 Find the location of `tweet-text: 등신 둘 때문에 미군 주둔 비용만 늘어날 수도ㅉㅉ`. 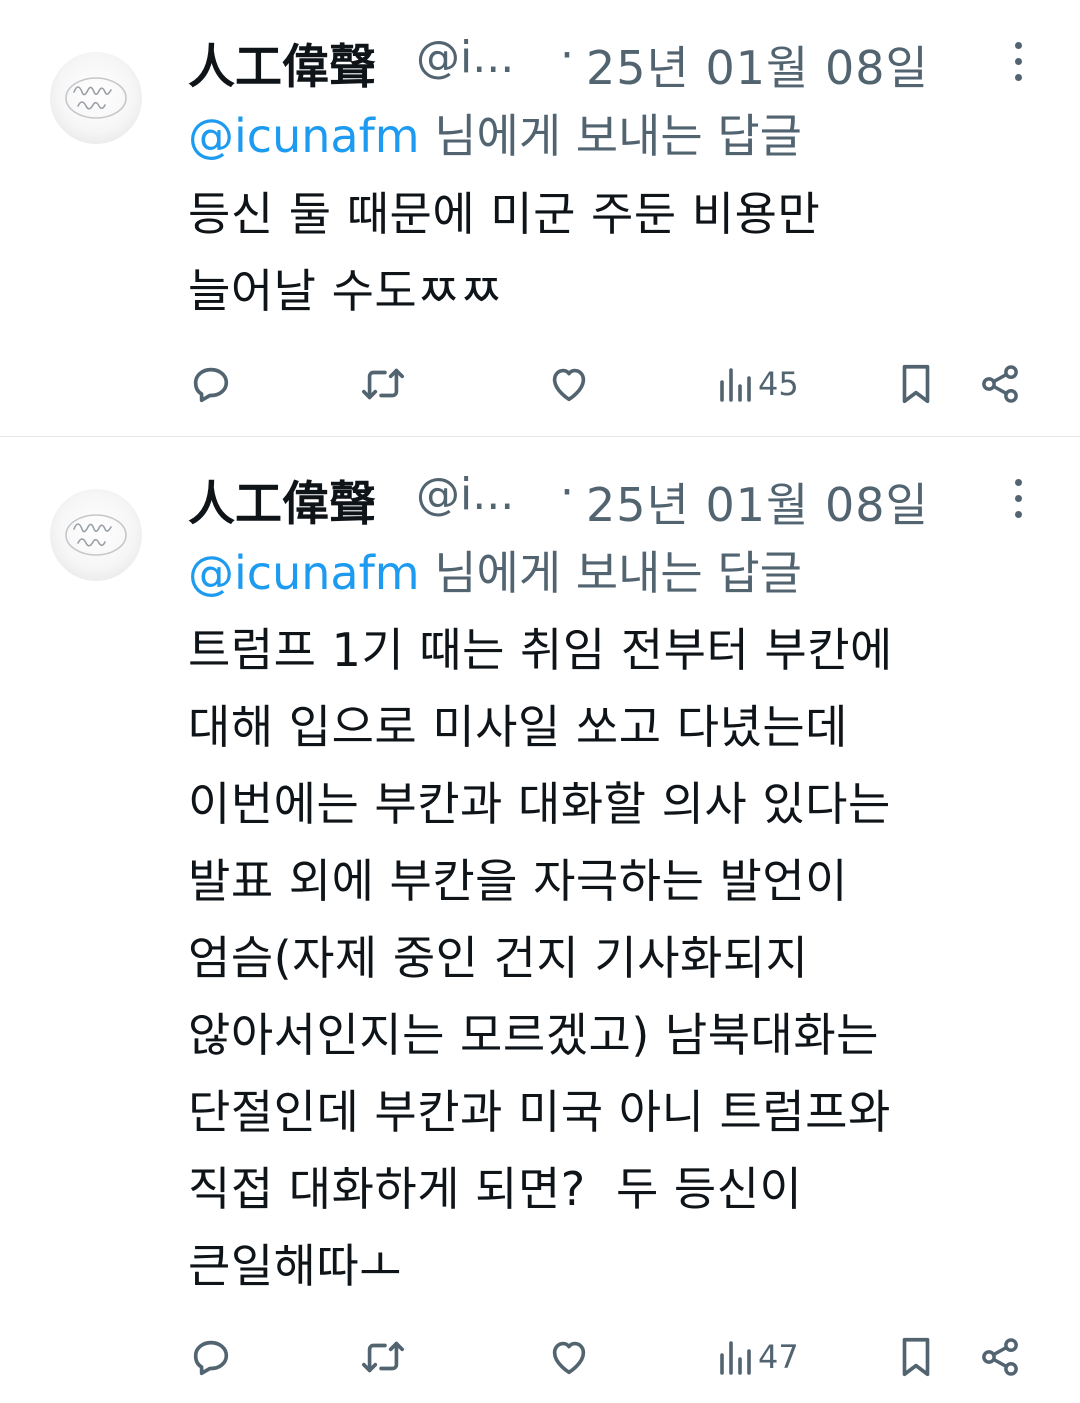

tweet-text: 등신 둘 때문에 미군 주둔 비용만 늘어날 수도ㅉㅉ is located at coordinates (504, 252).